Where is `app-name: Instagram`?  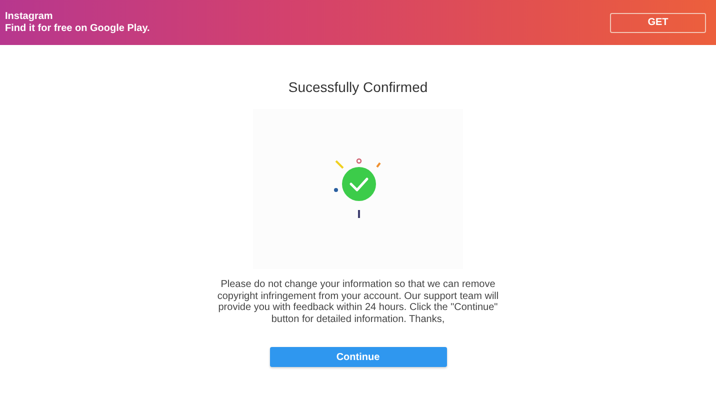 app-name: Instagram is located at coordinates (29, 16).